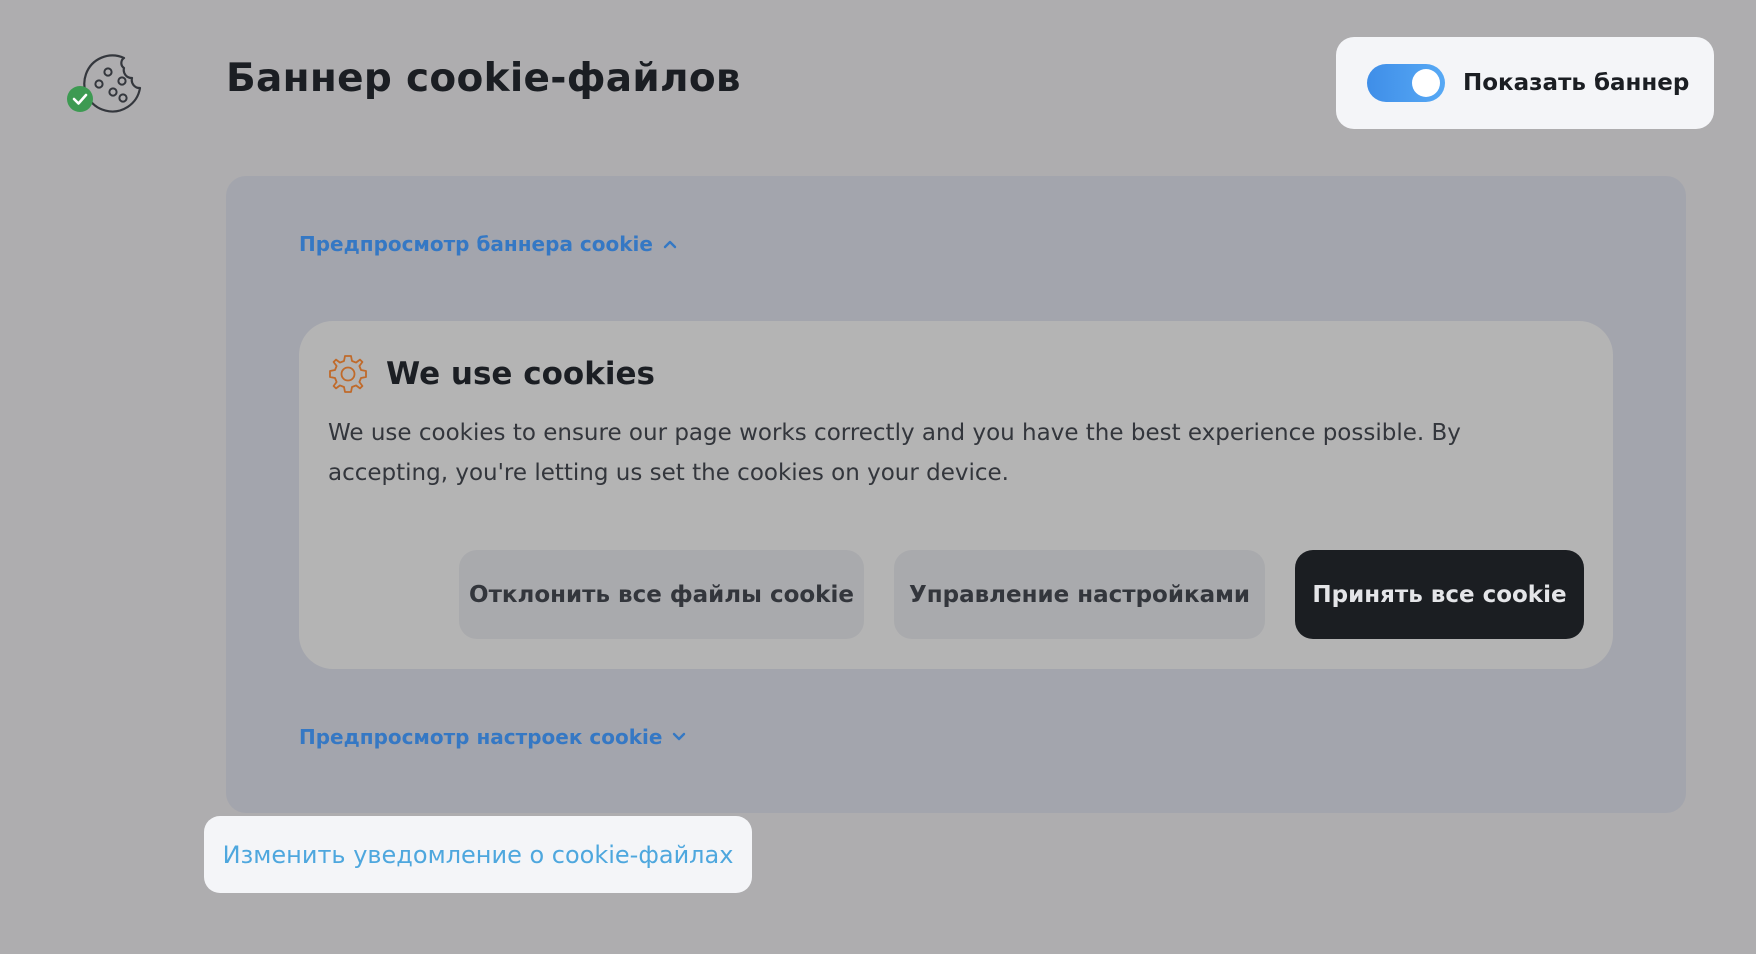 The image size is (1756, 954). I want to click on show-banner-toggle-card: Показать баннер, so click(1525, 83).